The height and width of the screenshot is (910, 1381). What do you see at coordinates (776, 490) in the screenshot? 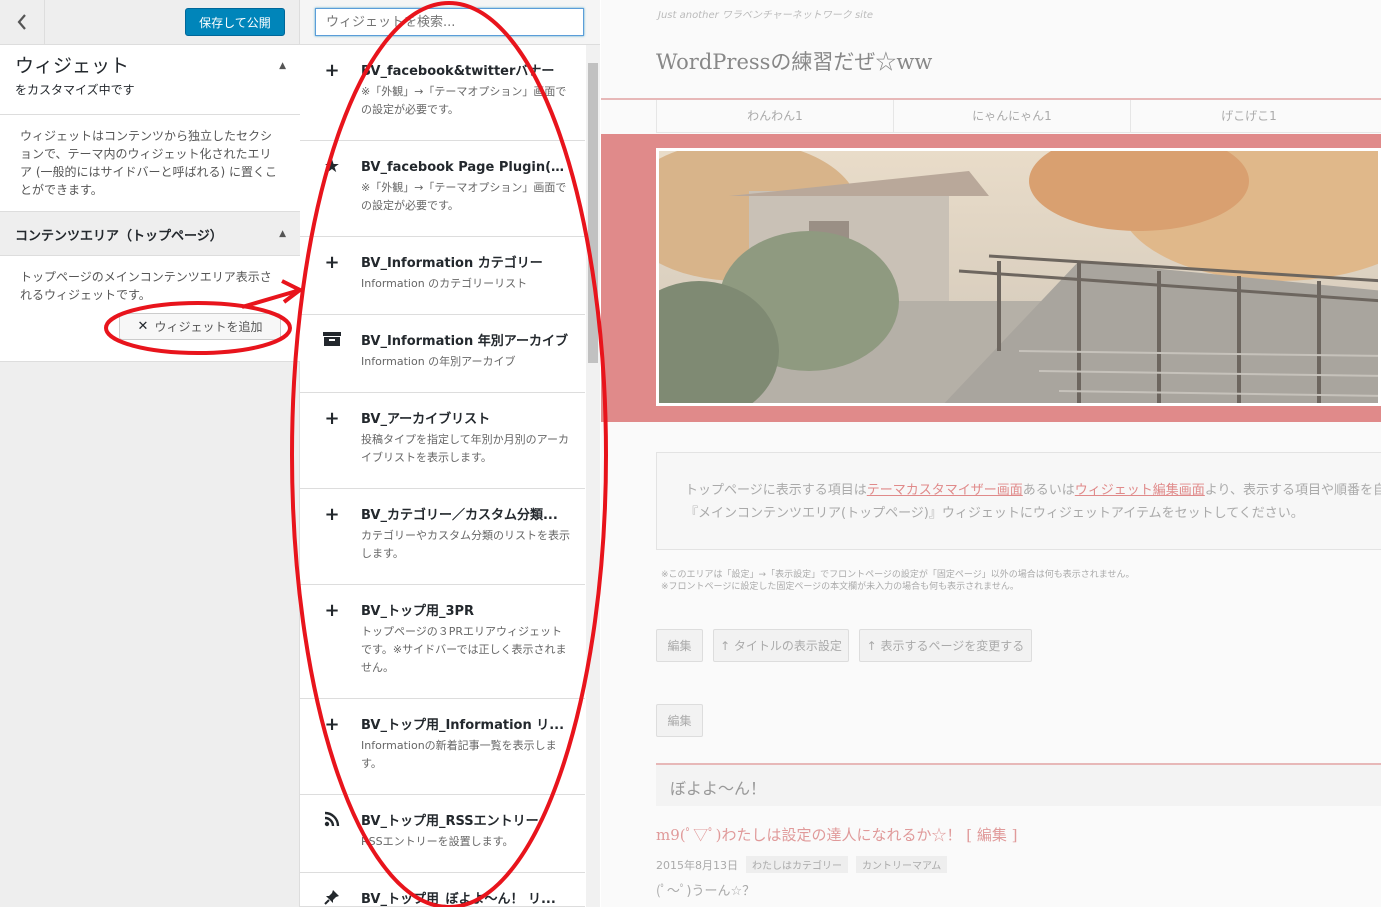
I see `info-text: トップページに表示する項目は` at bounding box center [776, 490].